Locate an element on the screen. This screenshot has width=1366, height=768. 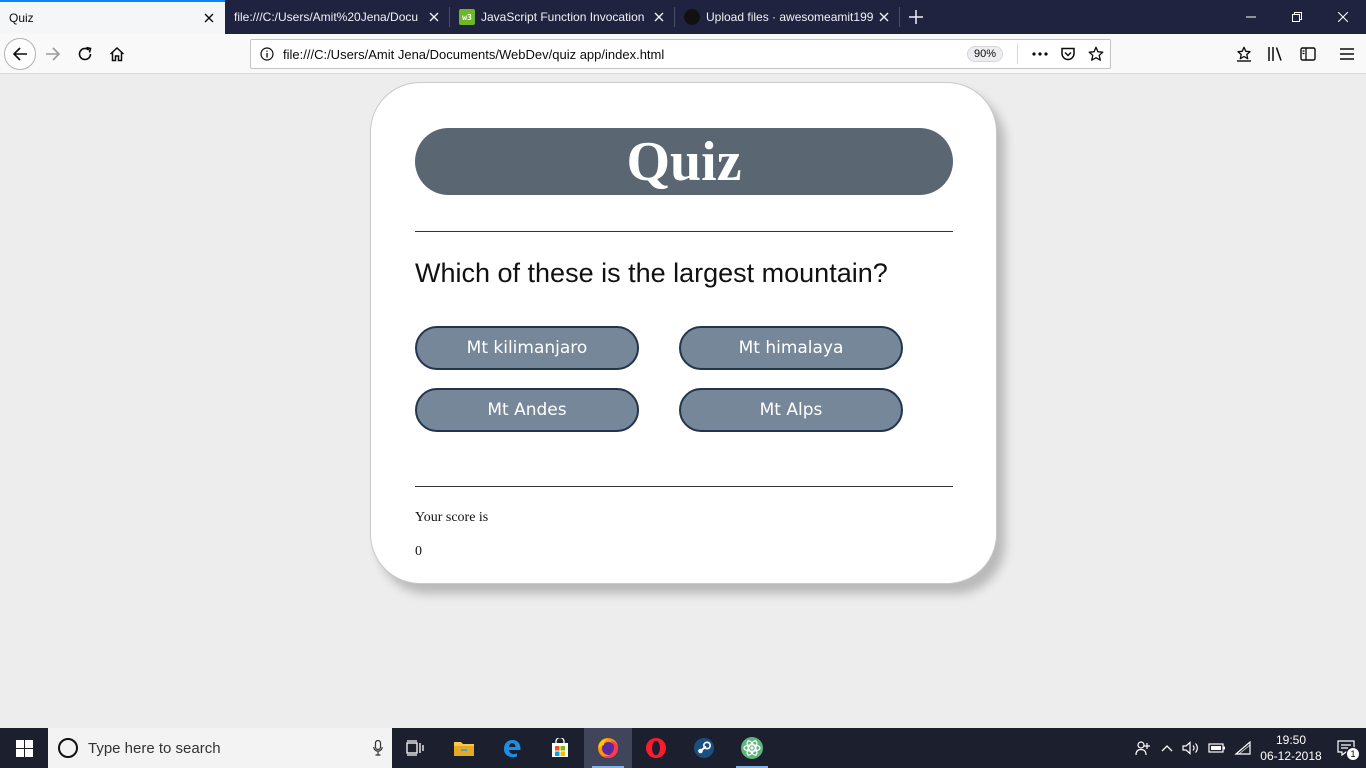
tab-file-browser: file:///C:/Users/Amit%20Jena/Docu is located at coordinates (337, 17).